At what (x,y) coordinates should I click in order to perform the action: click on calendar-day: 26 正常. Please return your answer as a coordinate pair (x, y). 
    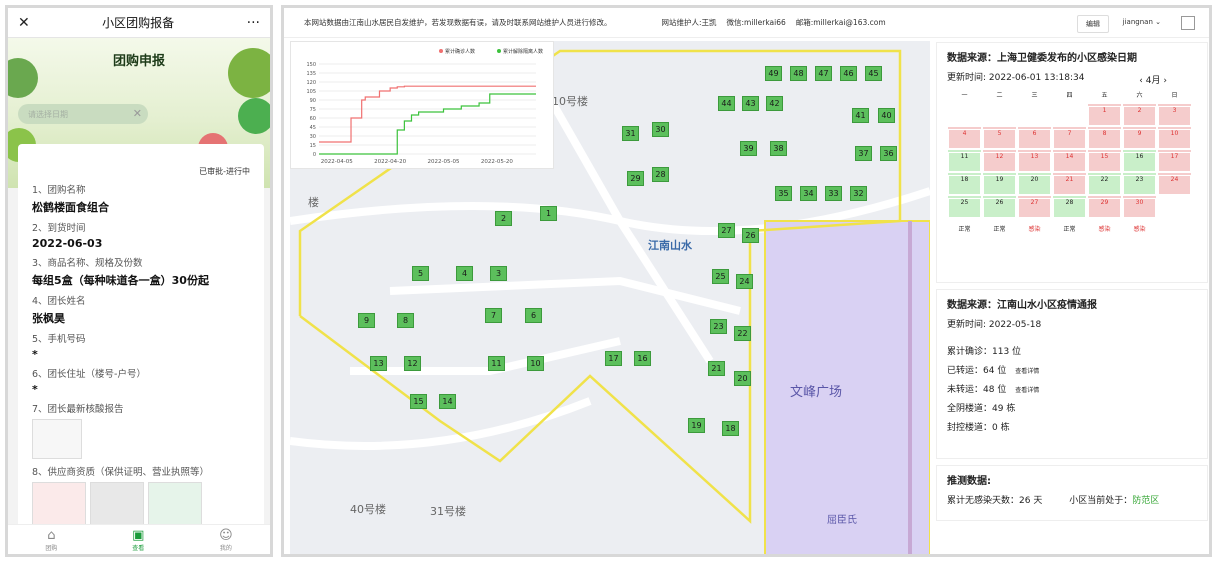
    Looking at the image, I should click on (999, 220).